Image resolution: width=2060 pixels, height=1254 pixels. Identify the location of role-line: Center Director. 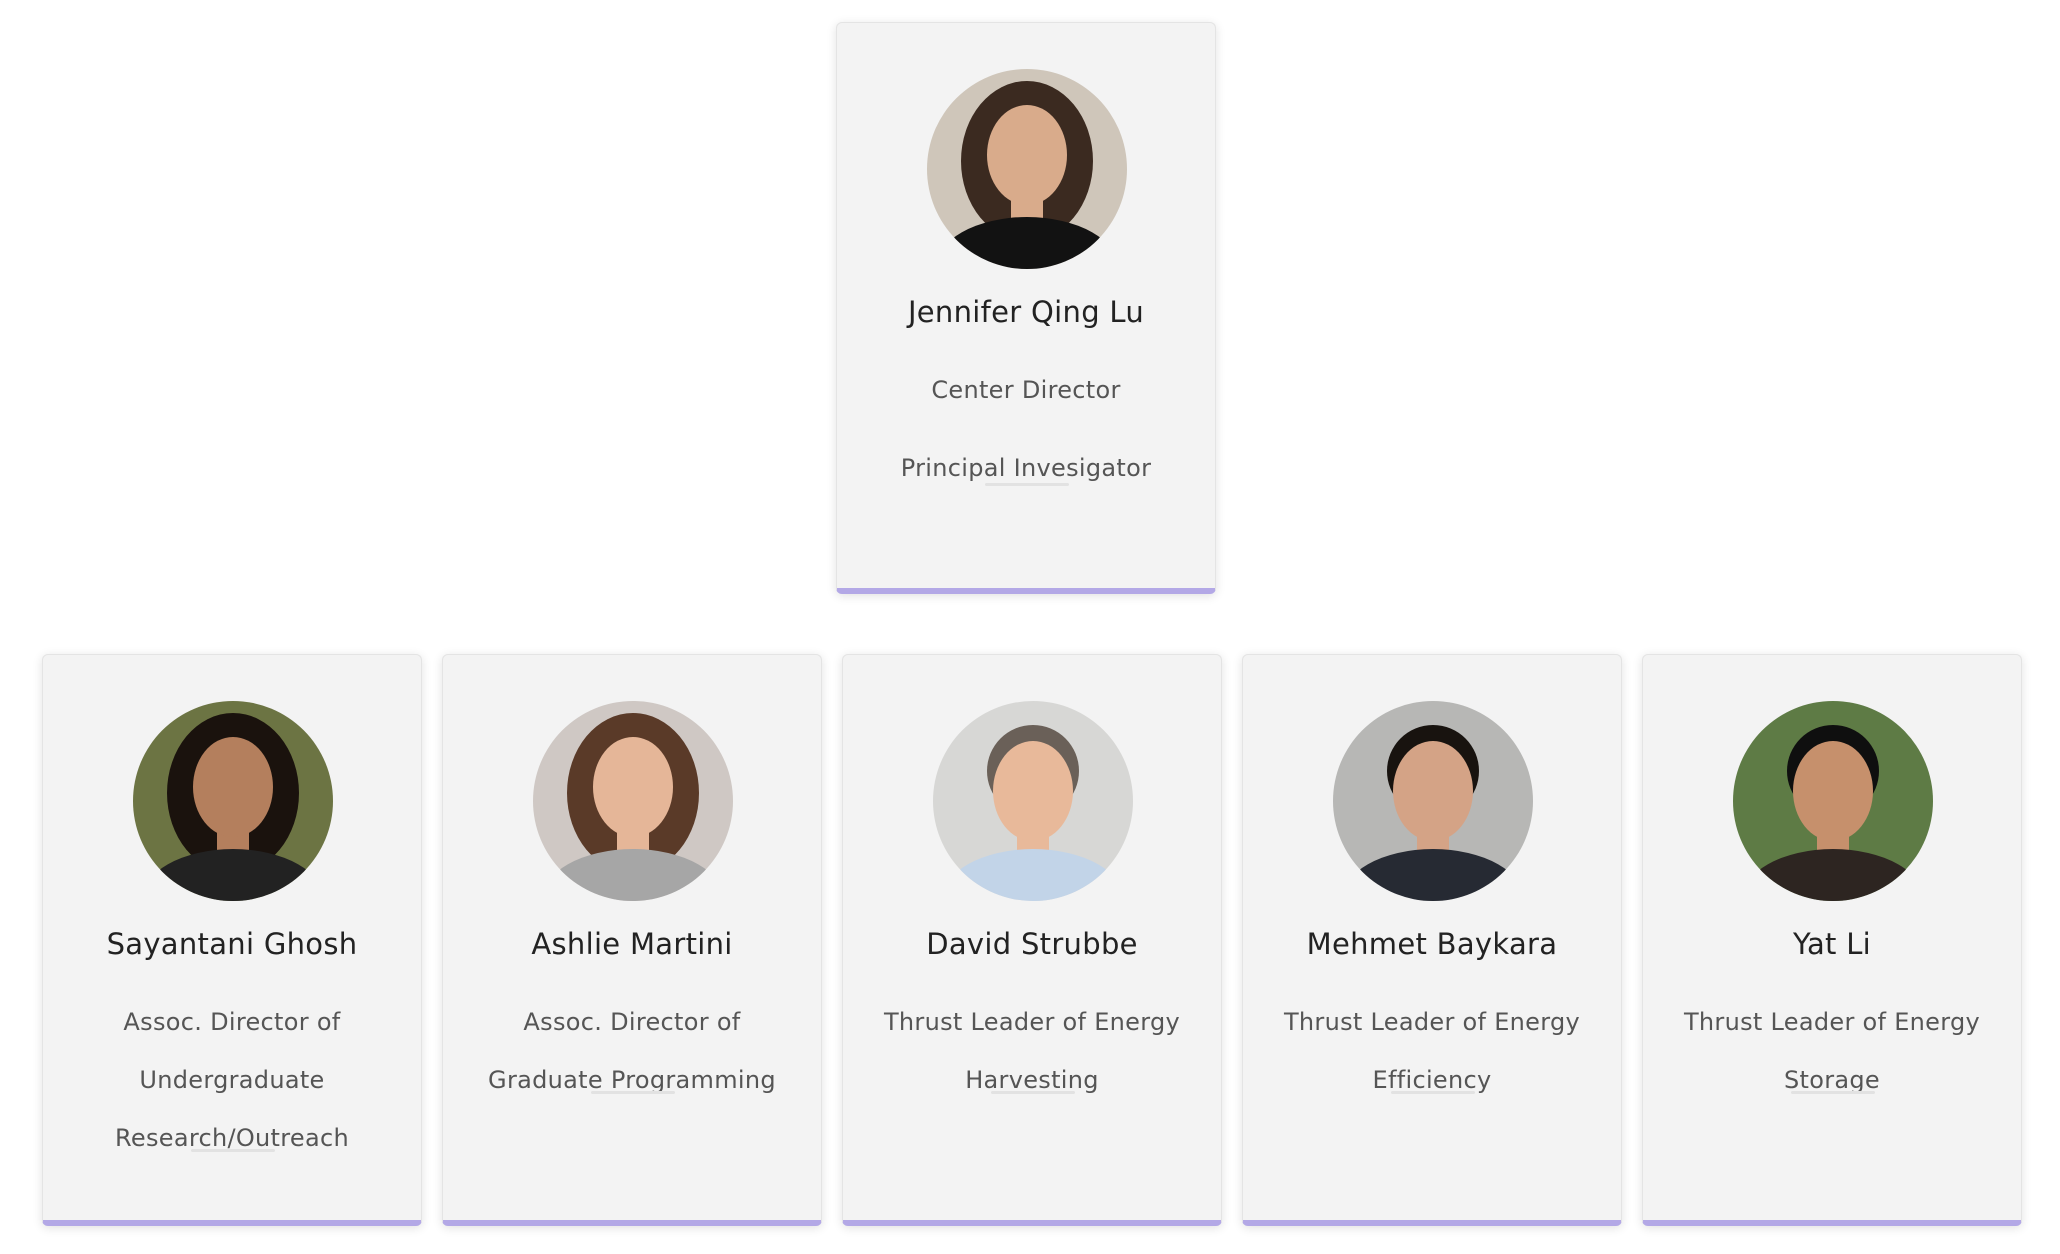
(1026, 390).